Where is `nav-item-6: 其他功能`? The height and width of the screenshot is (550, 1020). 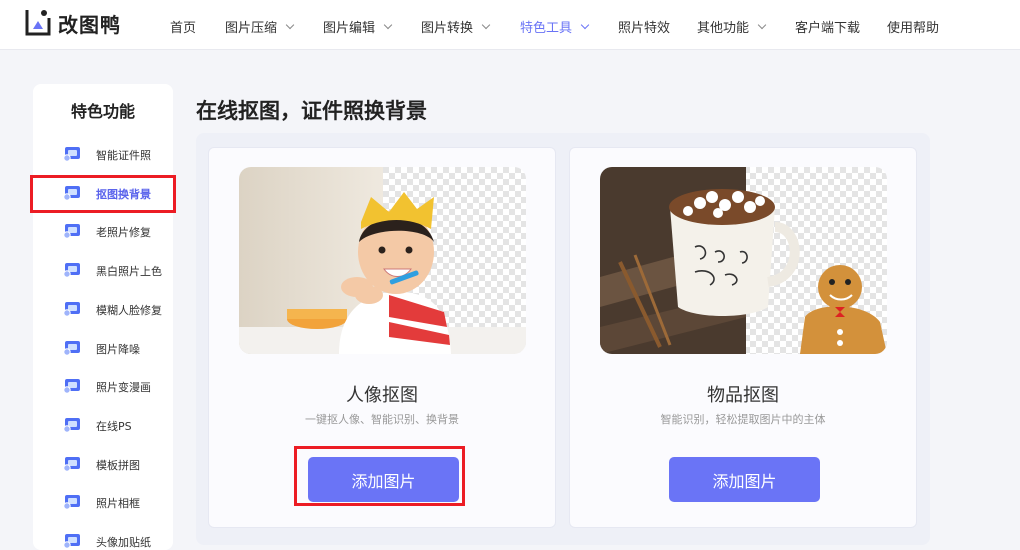 nav-item-6: 其他功能 is located at coordinates (732, 26).